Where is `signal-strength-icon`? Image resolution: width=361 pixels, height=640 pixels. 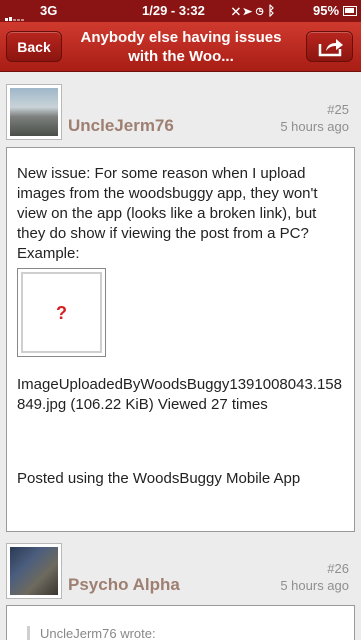
signal-strength-icon is located at coordinates (15, 13).